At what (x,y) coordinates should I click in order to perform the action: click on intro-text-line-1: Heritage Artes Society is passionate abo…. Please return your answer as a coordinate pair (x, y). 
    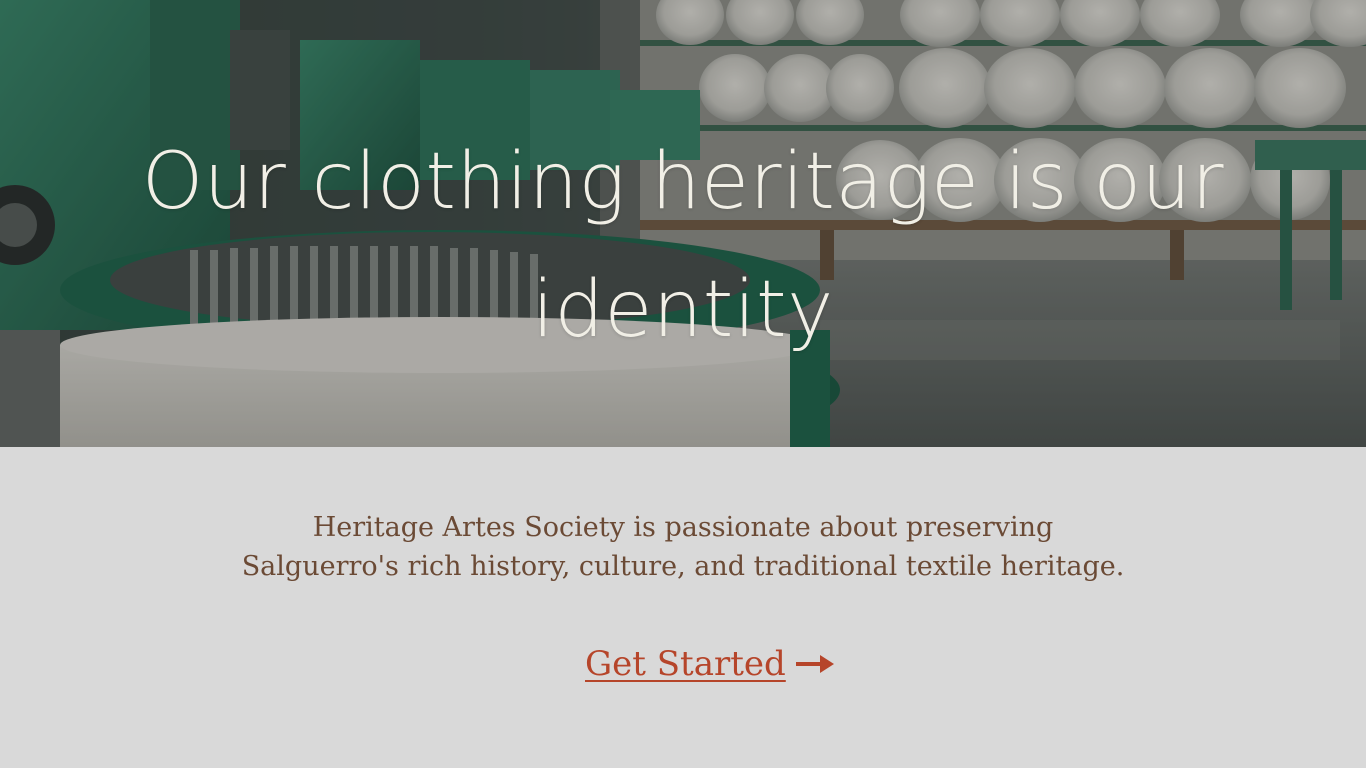
    Looking at the image, I should click on (683, 527).